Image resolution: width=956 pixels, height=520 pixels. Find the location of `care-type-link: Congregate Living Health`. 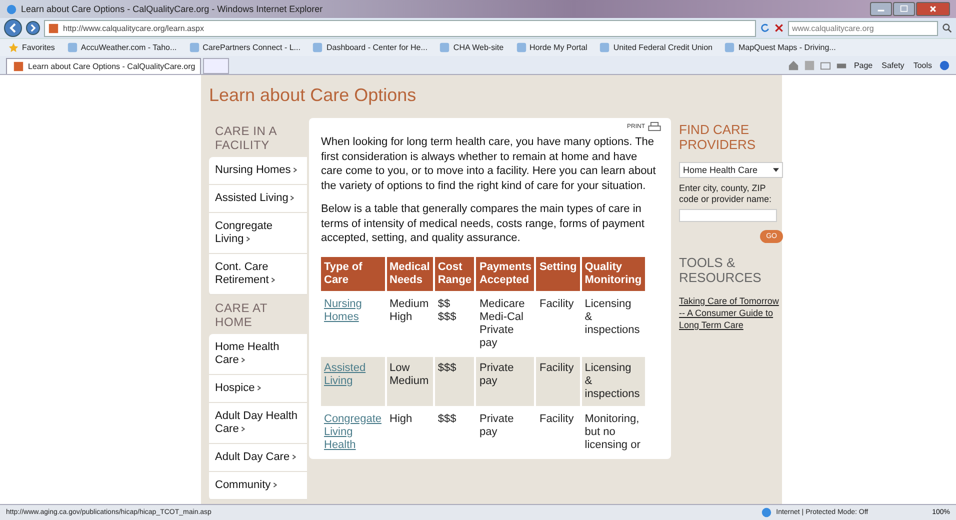

care-type-link: Congregate Living Health is located at coordinates (353, 432).